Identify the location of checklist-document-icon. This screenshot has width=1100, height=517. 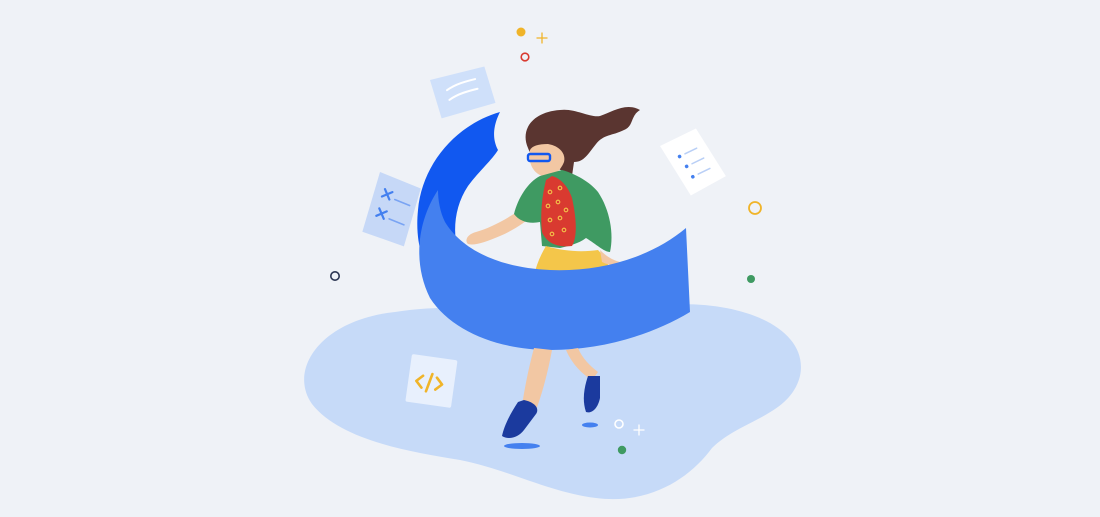
(391, 209).